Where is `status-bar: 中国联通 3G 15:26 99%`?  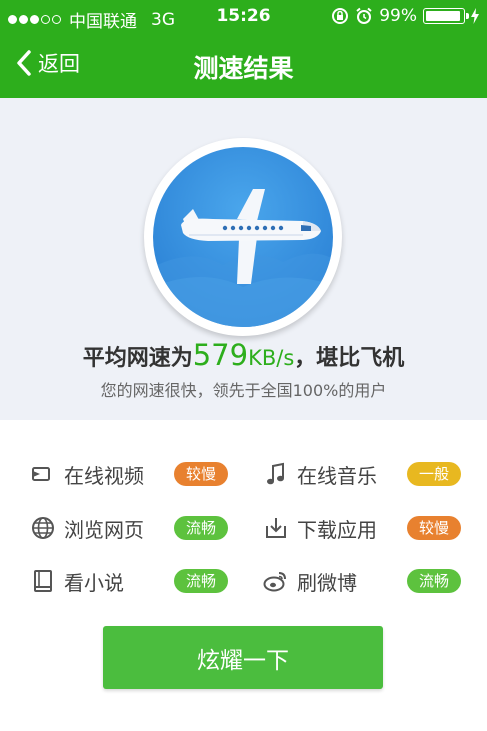
status-bar: 中国联通 3G 15:26 99% is located at coordinates (243, 17).